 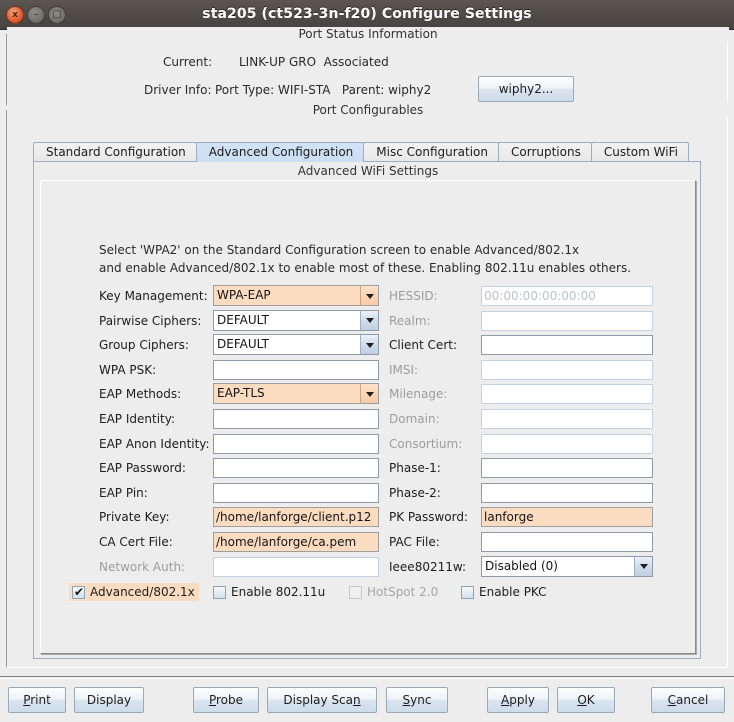 What do you see at coordinates (322, 700) in the screenshot?
I see `display-scan-button: Display Scan` at bounding box center [322, 700].